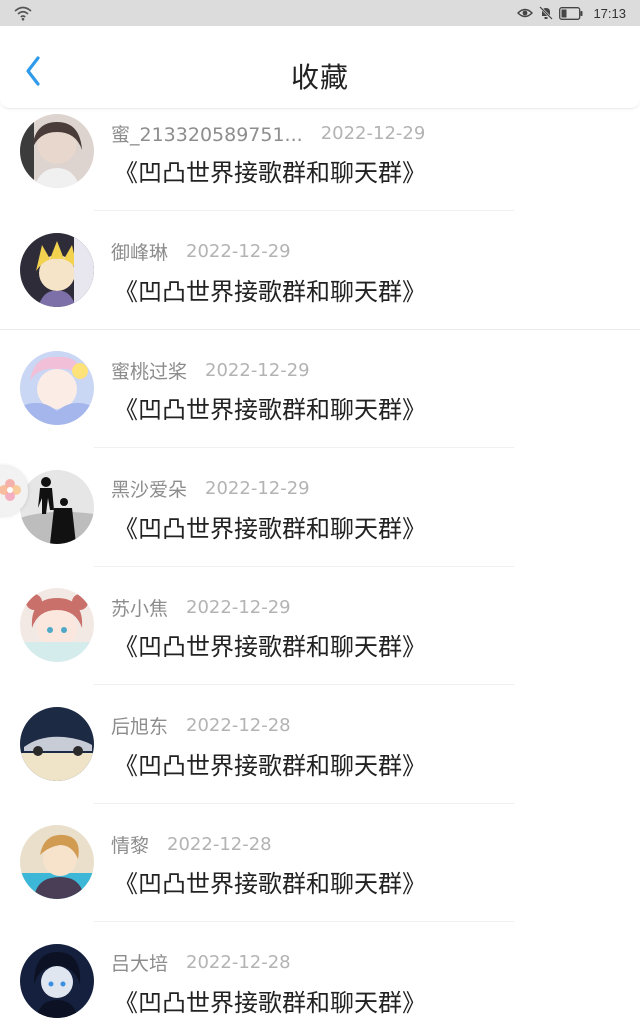  What do you see at coordinates (139, 251) in the screenshot?
I see `user-name: 御峰琳` at bounding box center [139, 251].